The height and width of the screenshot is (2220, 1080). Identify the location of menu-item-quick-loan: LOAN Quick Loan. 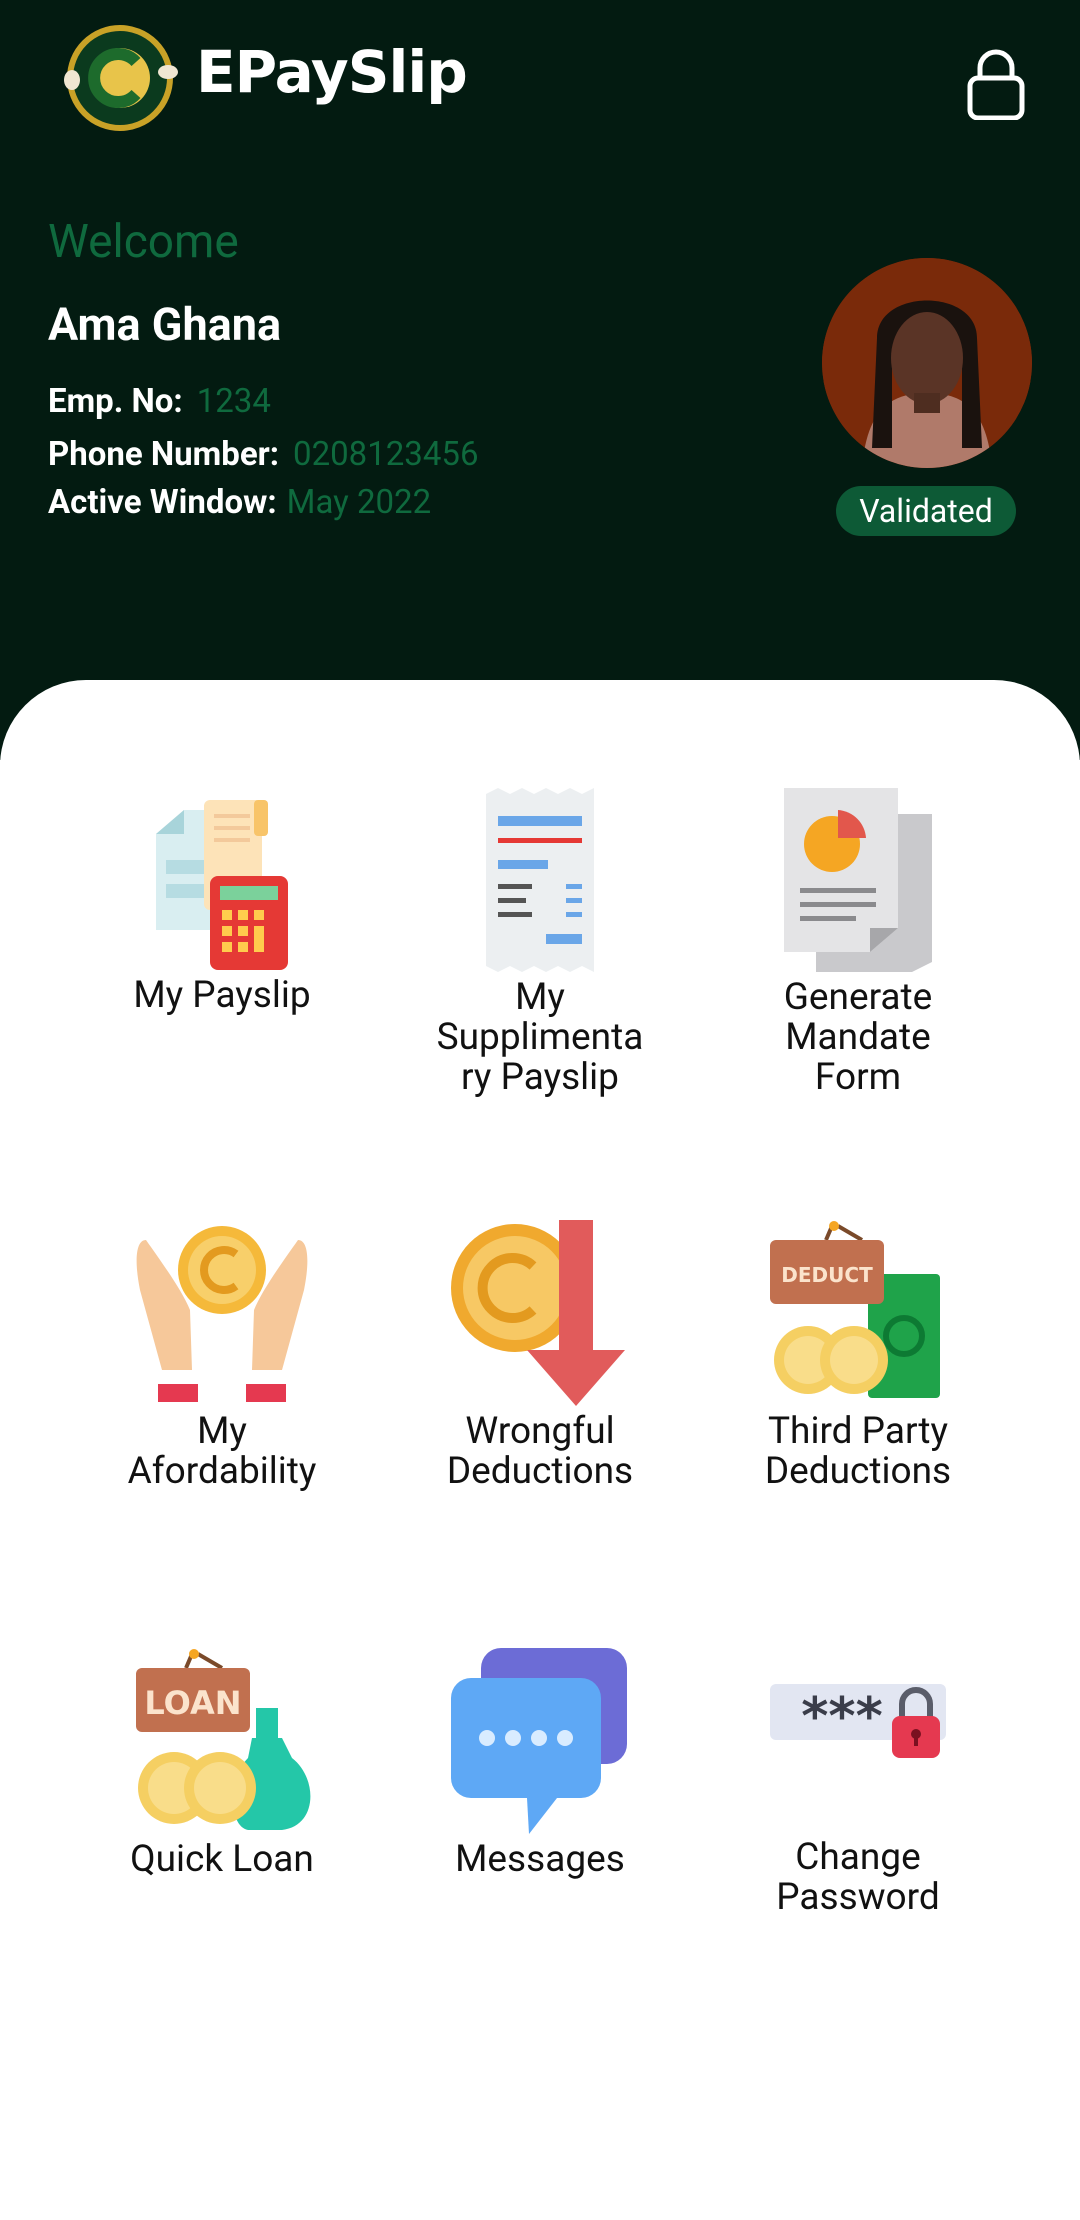
(222, 1764).